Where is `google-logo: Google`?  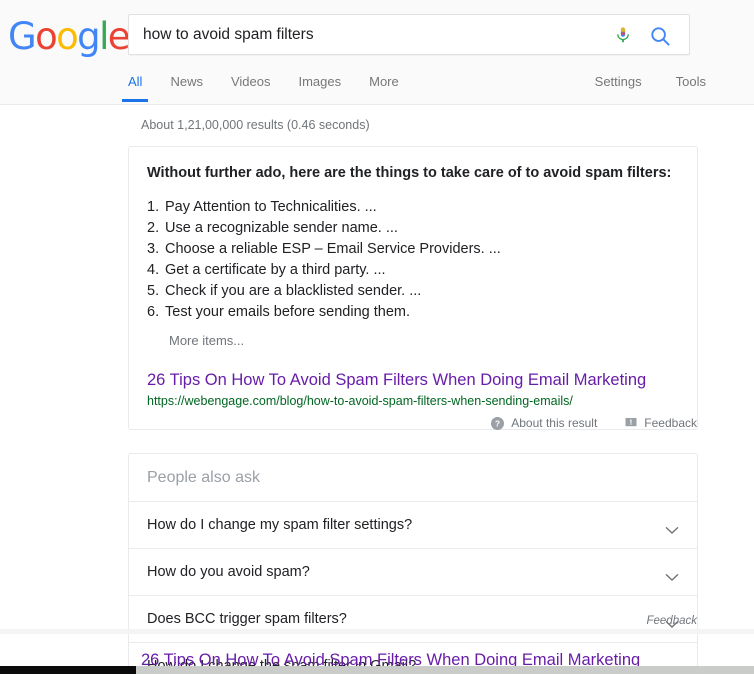
google-logo: Google is located at coordinates (69, 36).